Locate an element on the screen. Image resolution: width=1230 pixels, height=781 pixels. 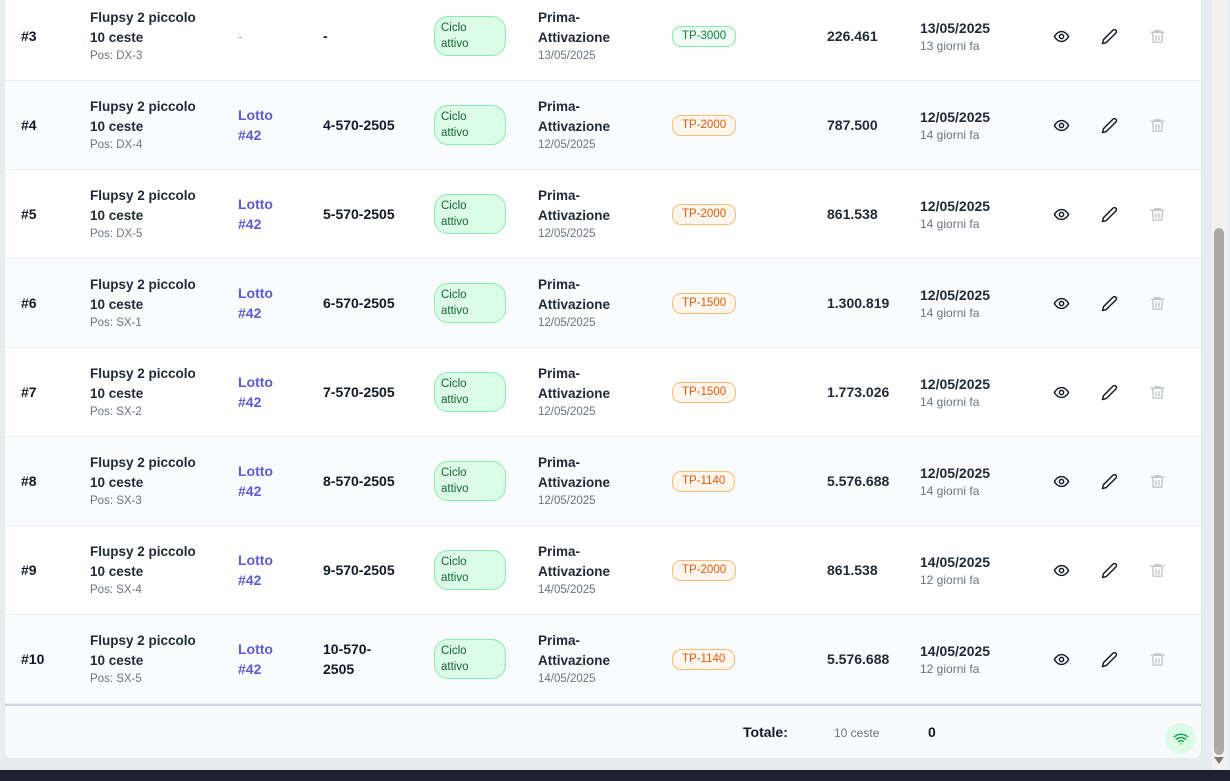
status-line1: Ciclo is located at coordinates (454, 117).